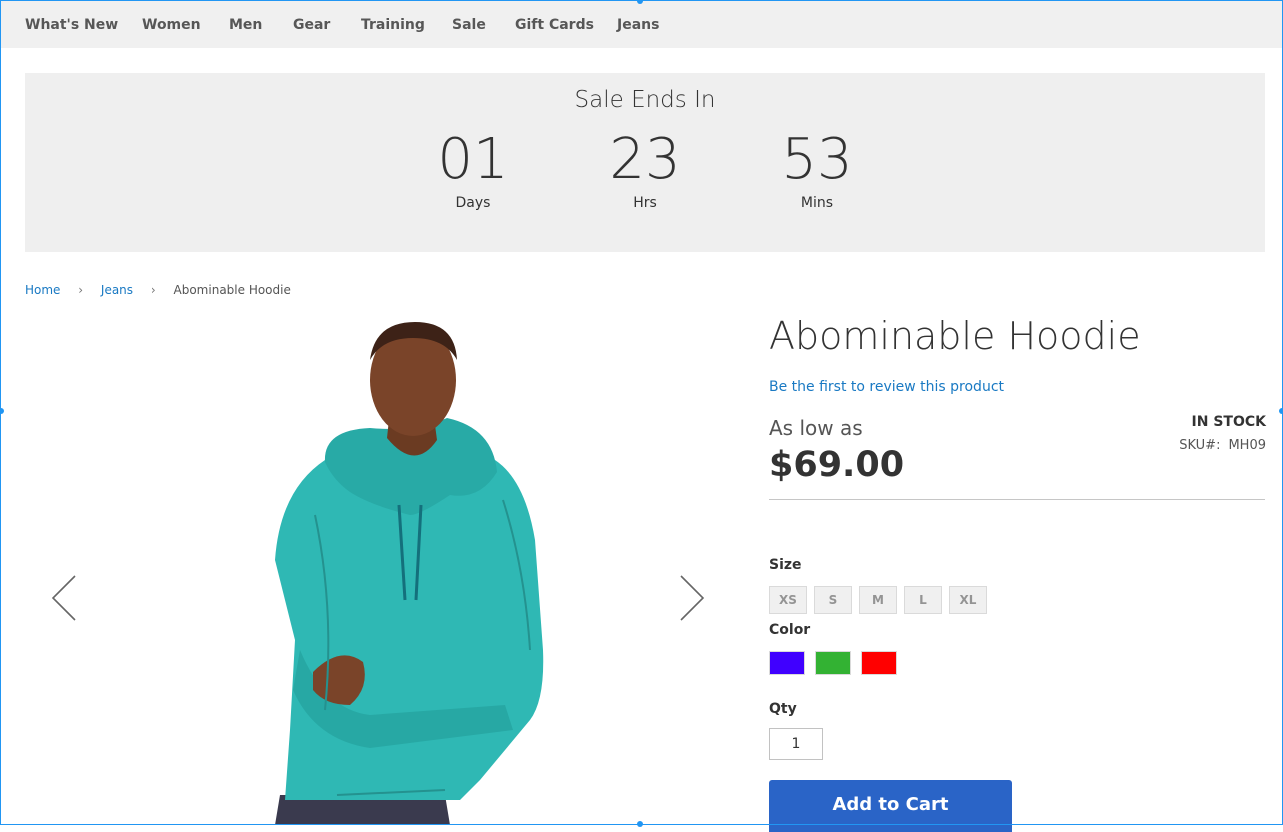  Describe the element at coordinates (886, 387) in the screenshot. I see `review-link: Be the first to review this product` at that location.